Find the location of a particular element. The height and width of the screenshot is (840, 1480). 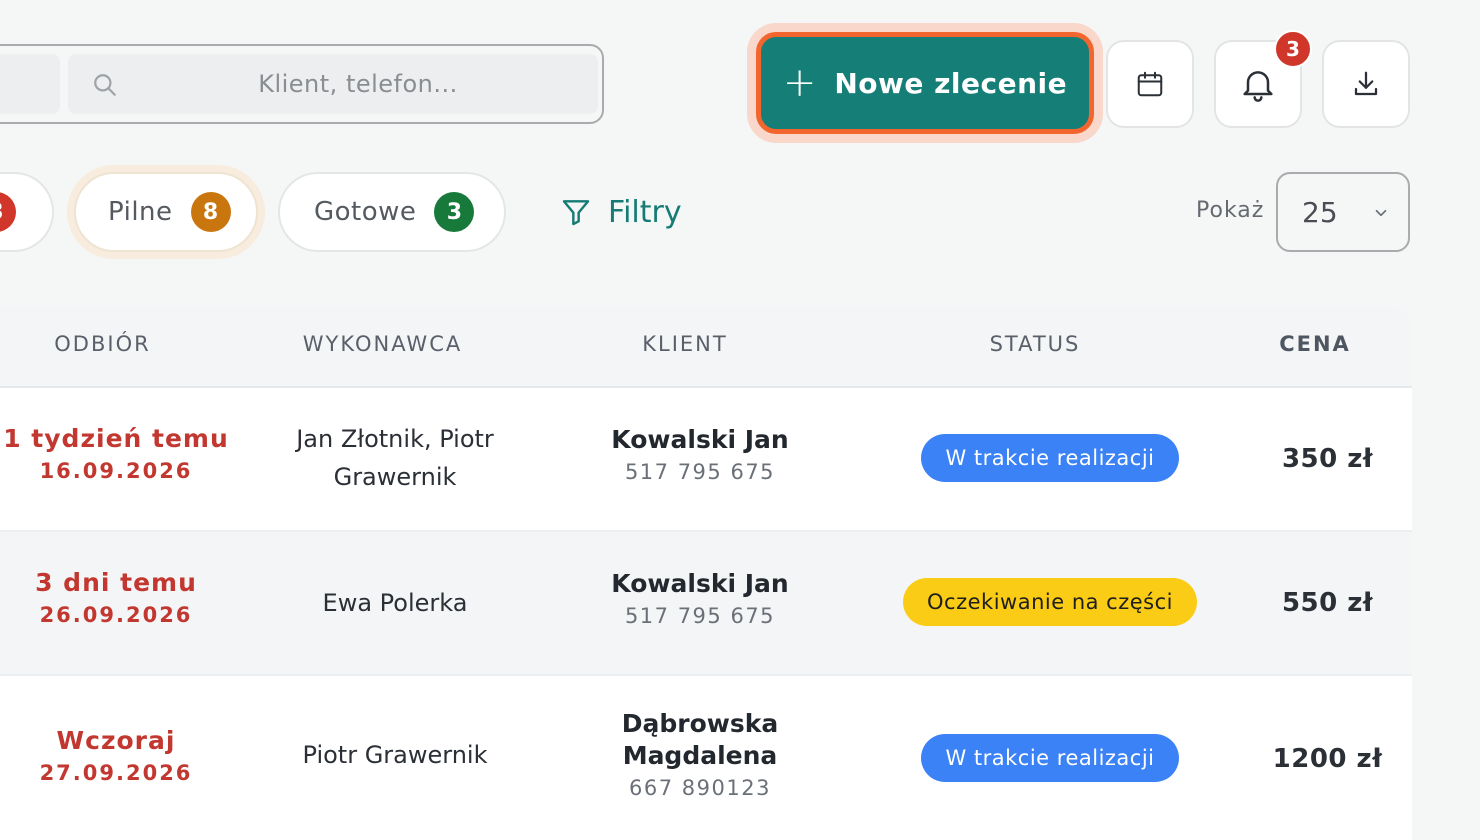

client-cell: Dąbrowska Magdalena 667 890123 is located at coordinates (700, 754).